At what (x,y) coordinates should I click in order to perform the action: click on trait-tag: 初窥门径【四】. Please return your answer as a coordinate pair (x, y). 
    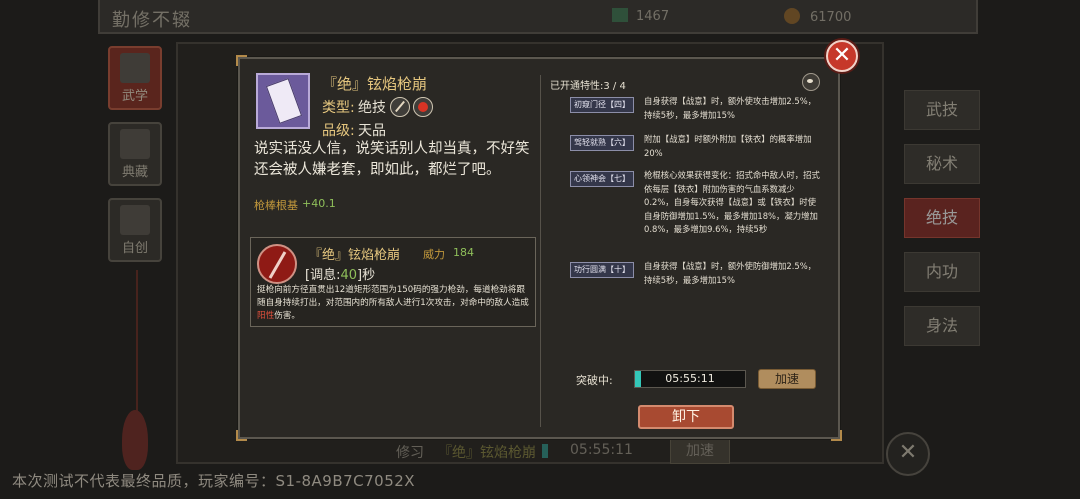
    Looking at the image, I should click on (602, 105).